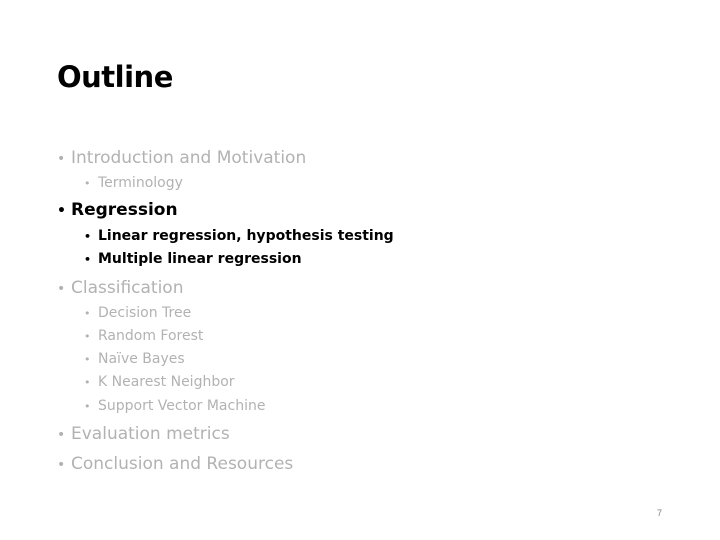  I want to click on outline-item-label: Random Forest, so click(151, 336).